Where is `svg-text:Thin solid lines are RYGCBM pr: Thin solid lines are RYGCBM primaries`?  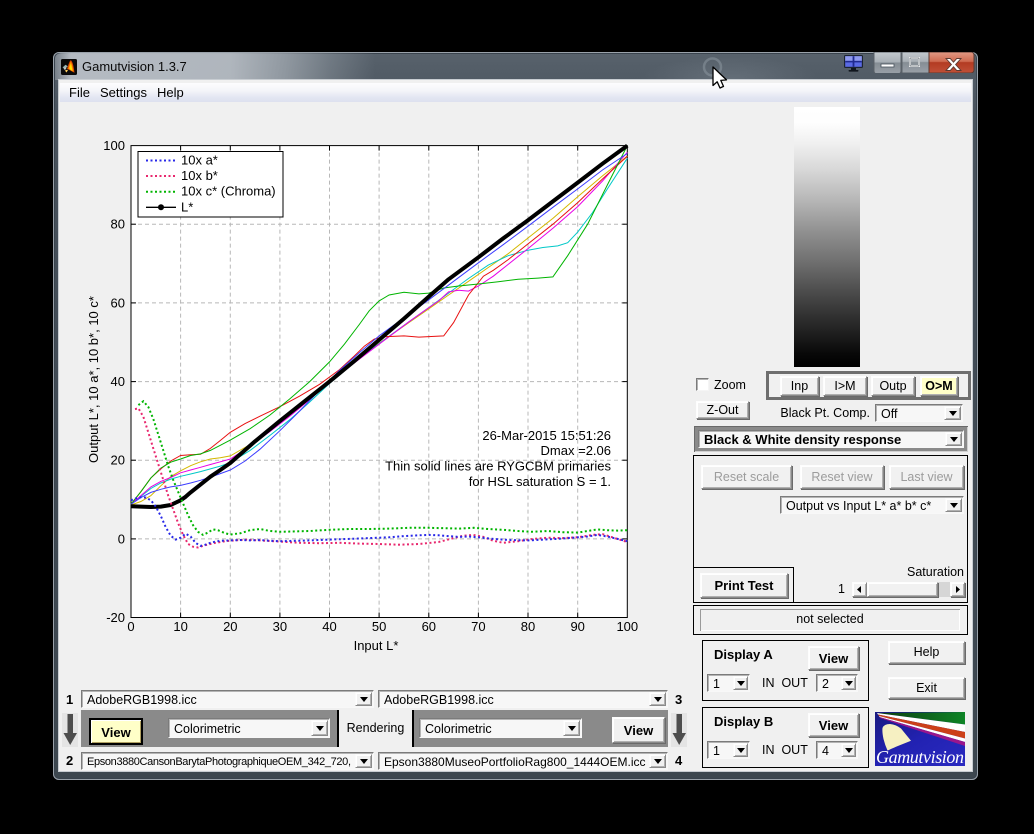
svg-text:Thin solid lines are RYGCBM pr: Thin solid lines are RYGCBM primaries is located at coordinates (498, 466).